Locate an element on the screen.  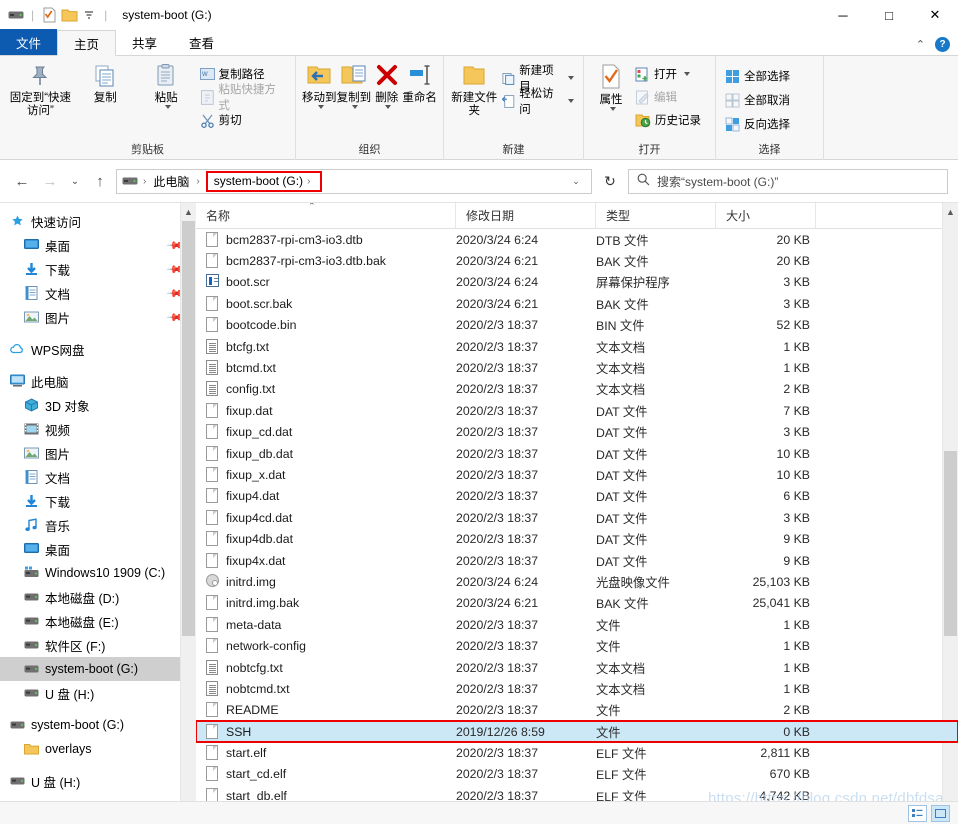
table-row: boot.scr 2020/3/24 6:24 屏幕保护程序 3 KB is located at coordinates (577, 282).